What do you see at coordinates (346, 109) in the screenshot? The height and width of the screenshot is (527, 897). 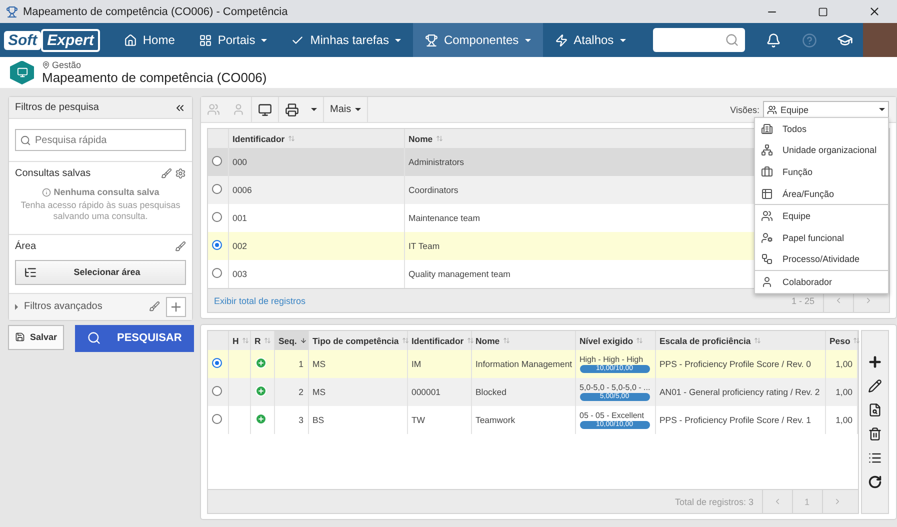 I see `more-menu: Mais` at bounding box center [346, 109].